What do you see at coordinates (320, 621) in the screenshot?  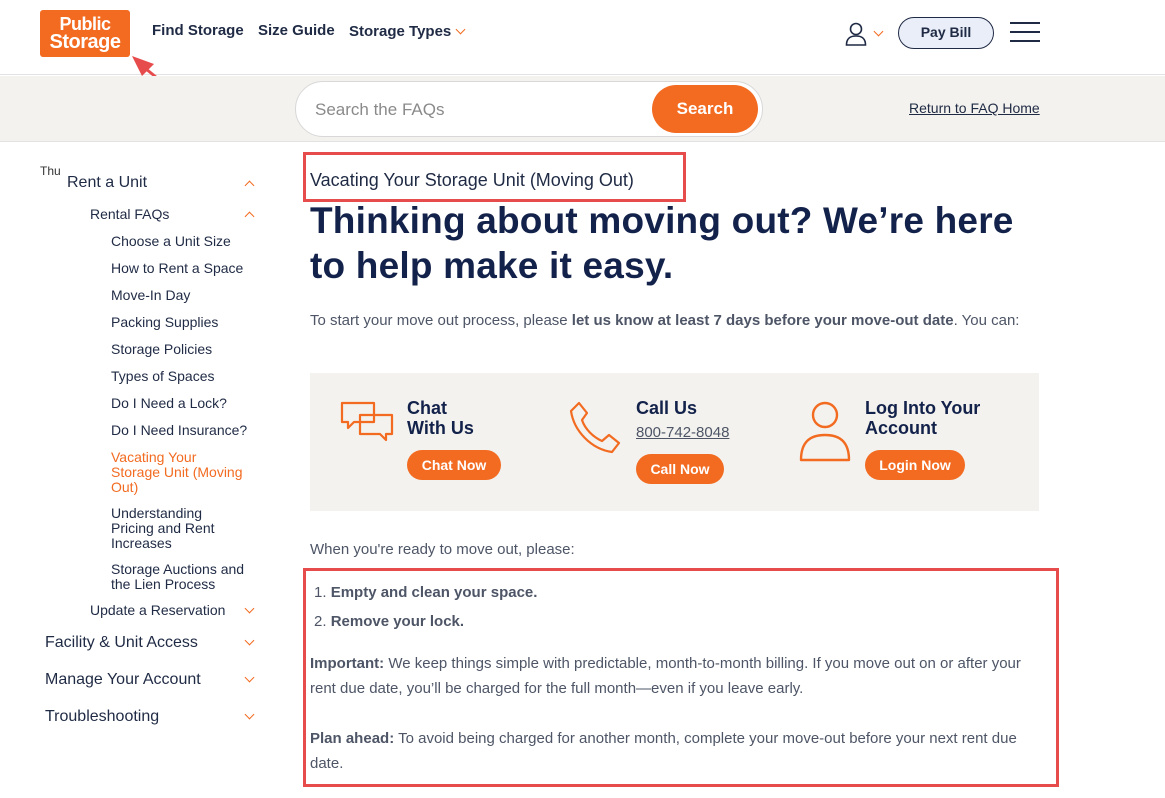 I see `step-2-number: 2.` at bounding box center [320, 621].